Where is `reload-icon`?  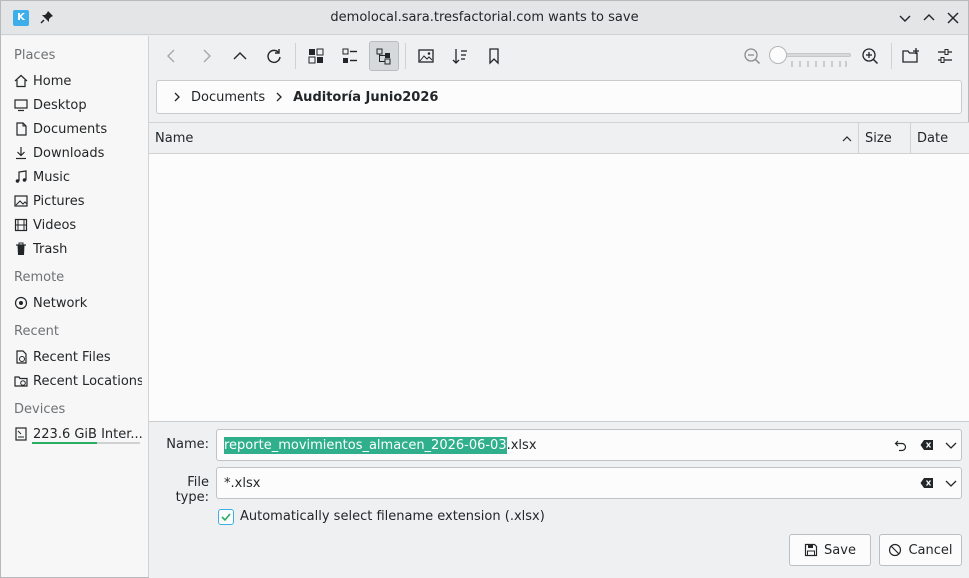
reload-icon is located at coordinates (274, 56).